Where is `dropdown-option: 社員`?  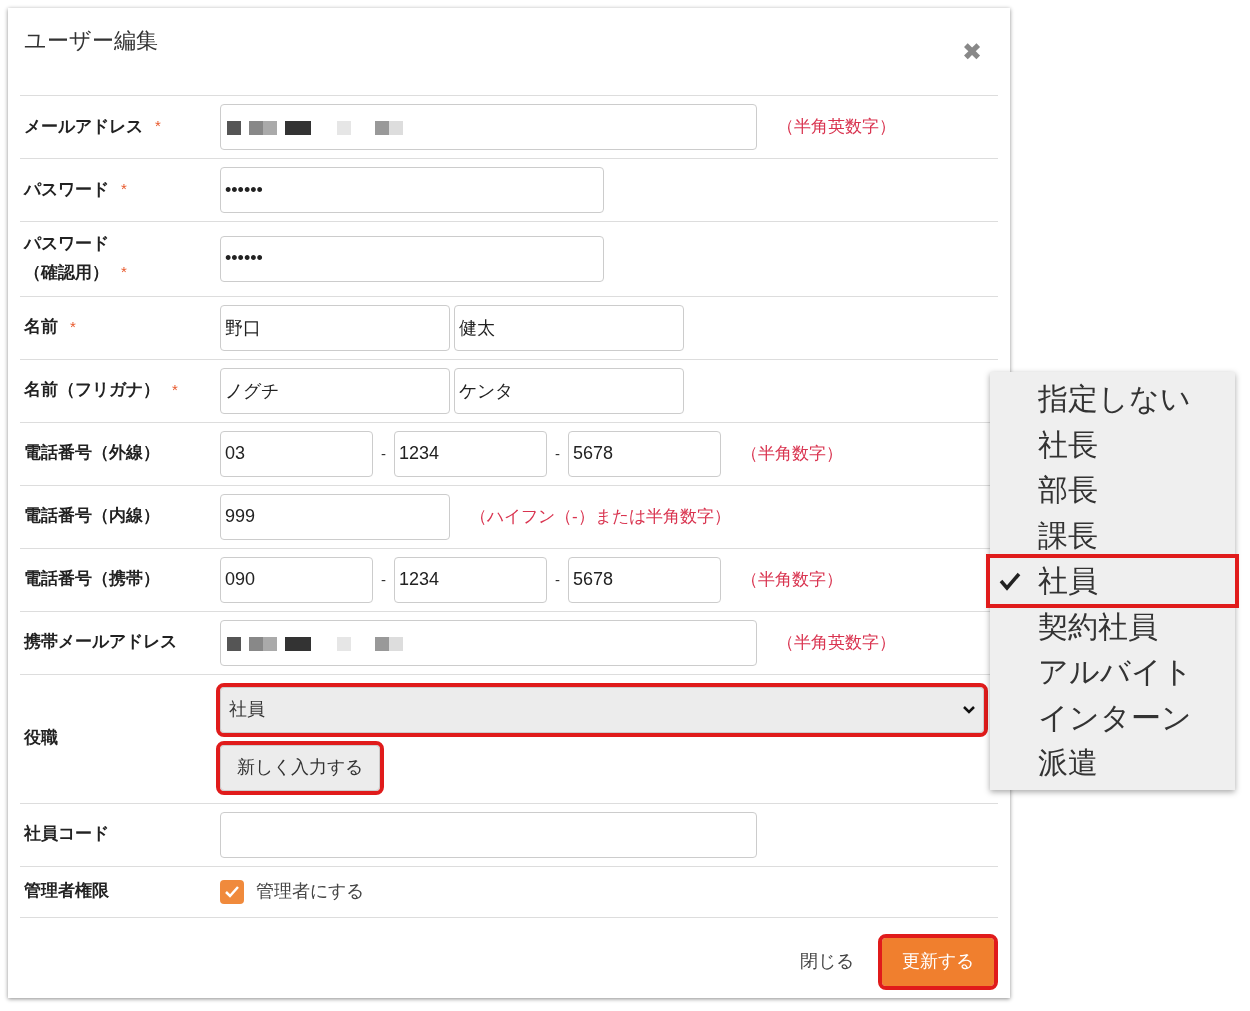 dropdown-option: 社員 is located at coordinates (1112, 581).